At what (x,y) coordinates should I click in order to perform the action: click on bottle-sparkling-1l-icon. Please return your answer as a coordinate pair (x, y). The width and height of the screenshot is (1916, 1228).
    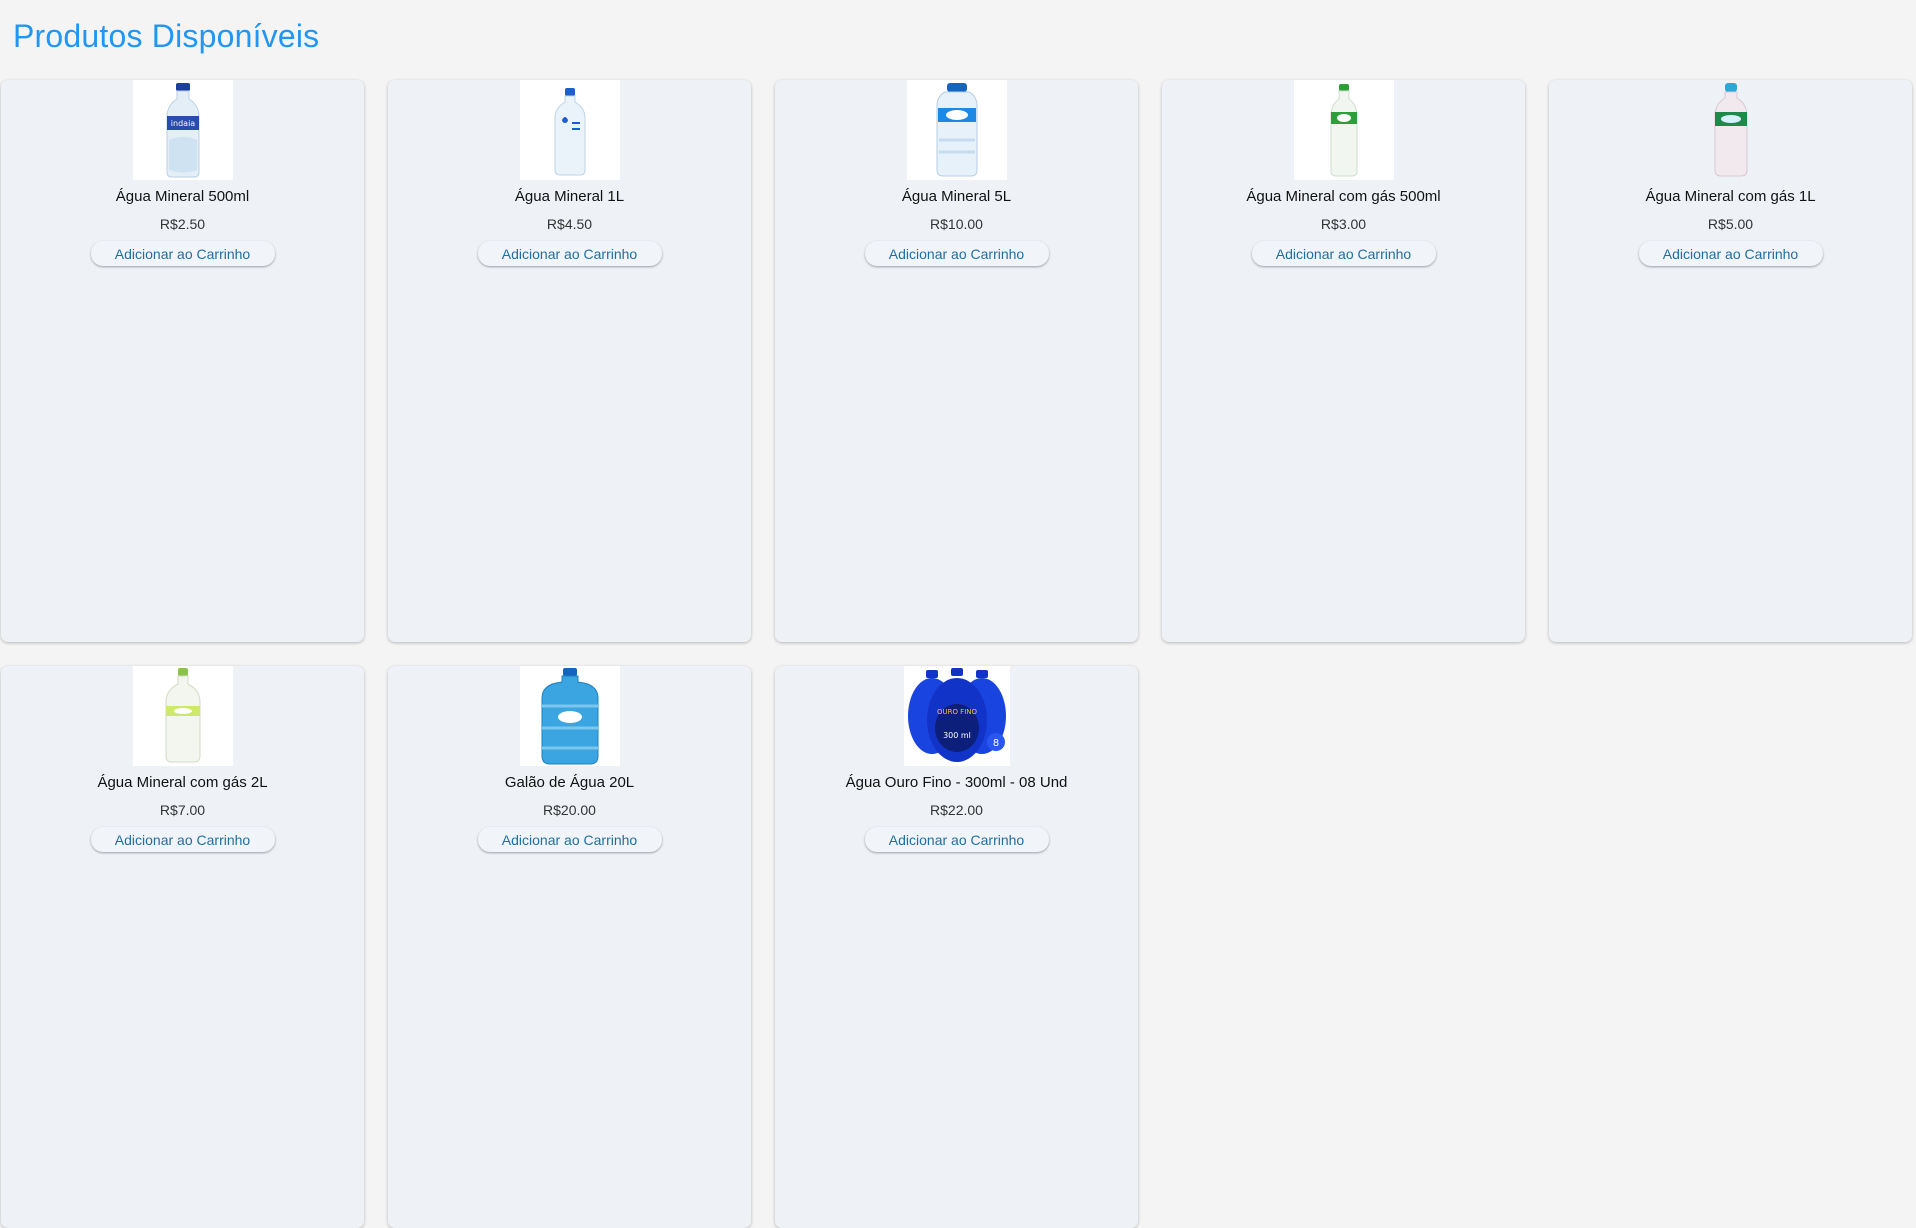
    Looking at the image, I should click on (1730, 130).